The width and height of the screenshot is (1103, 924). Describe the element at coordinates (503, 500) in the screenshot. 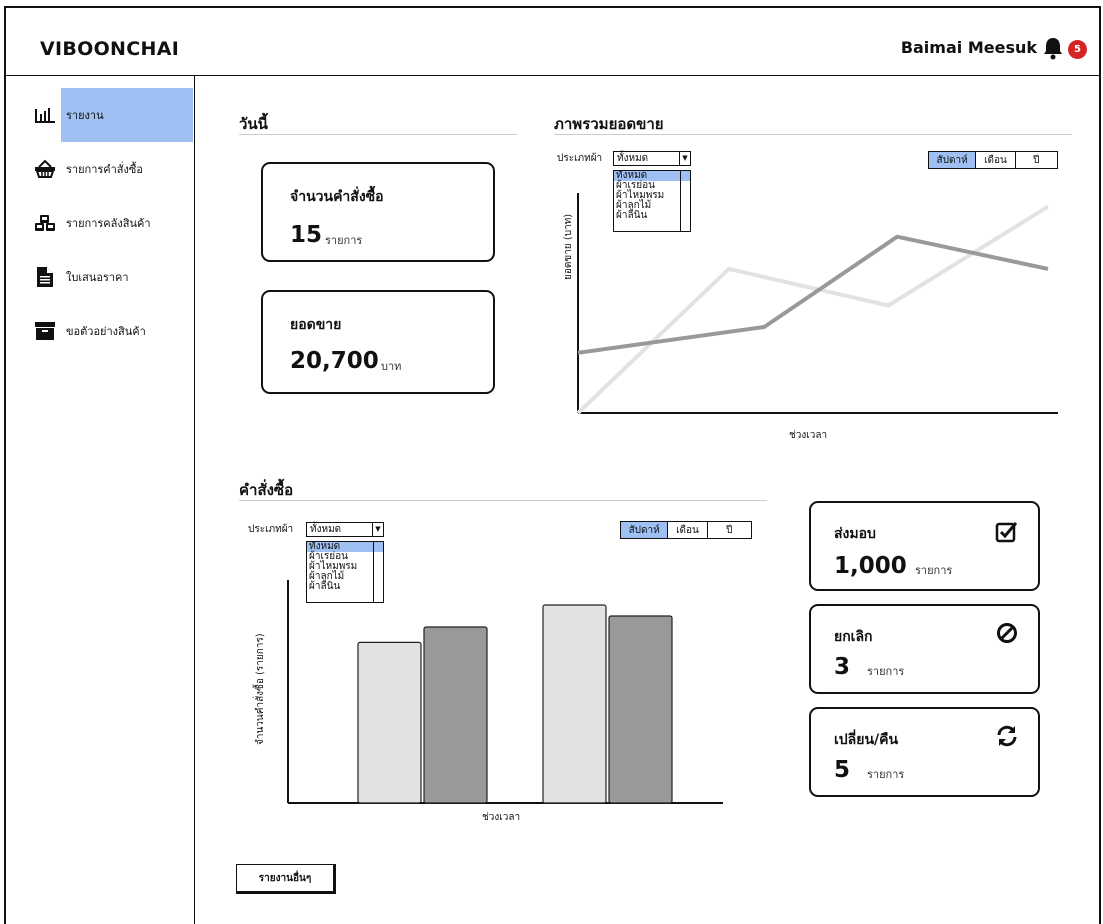

I see `orders-section-divider` at that location.